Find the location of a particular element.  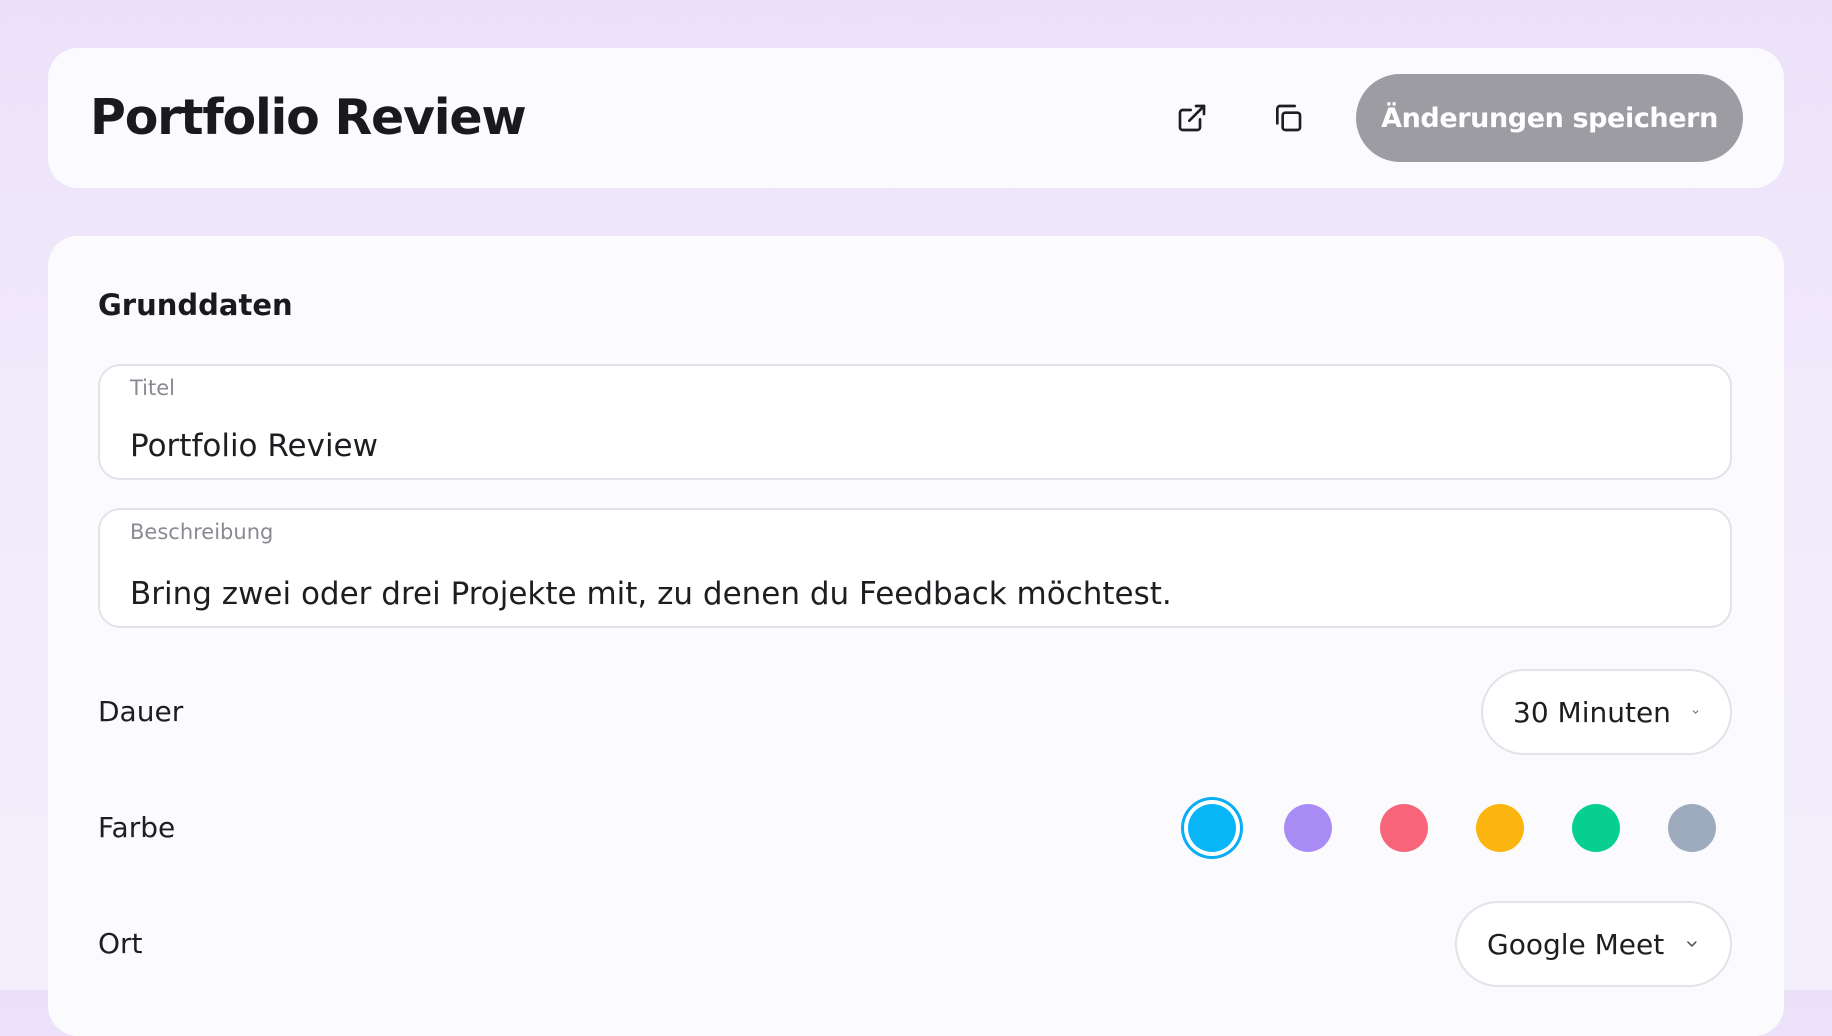

section-title: Grunddaten is located at coordinates (195, 305).